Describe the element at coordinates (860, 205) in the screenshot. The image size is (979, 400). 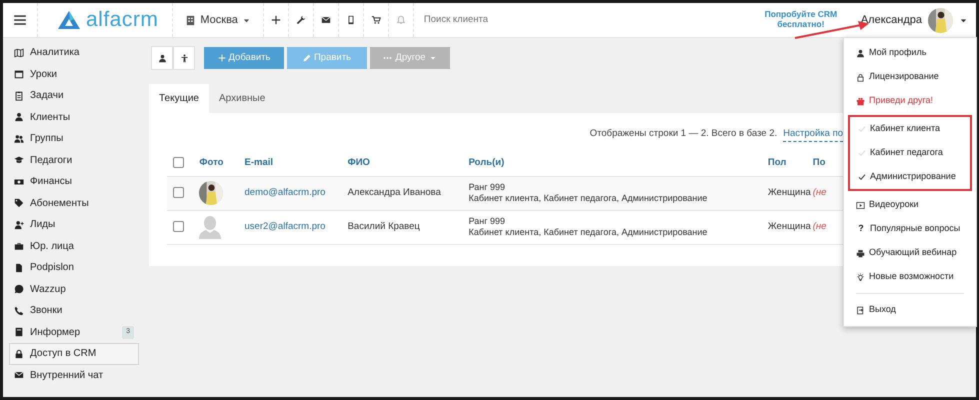
I see `play-icon` at that location.